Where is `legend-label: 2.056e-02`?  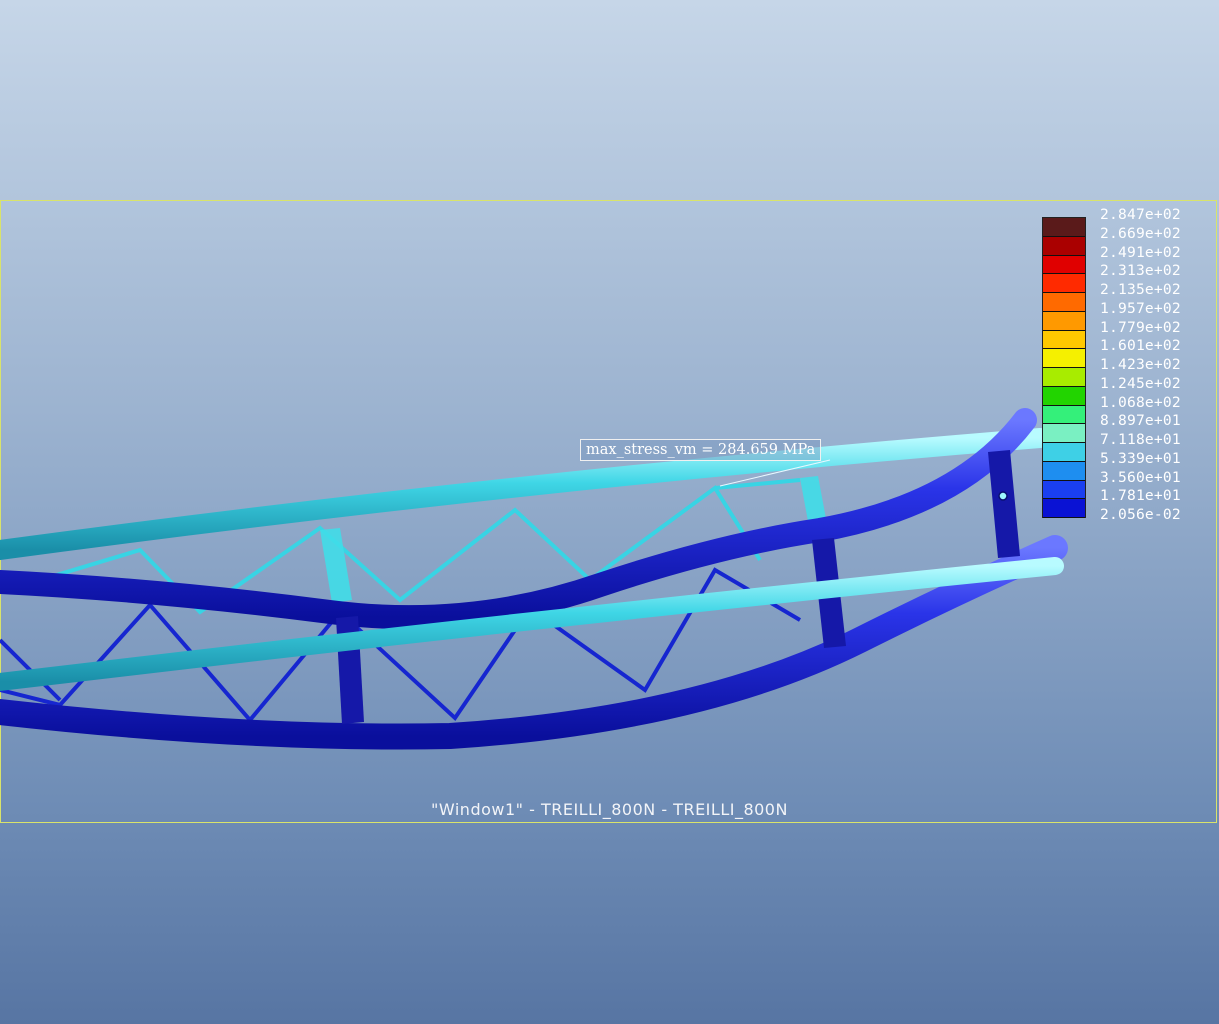
legend-label: 2.056e-02 is located at coordinates (1140, 514).